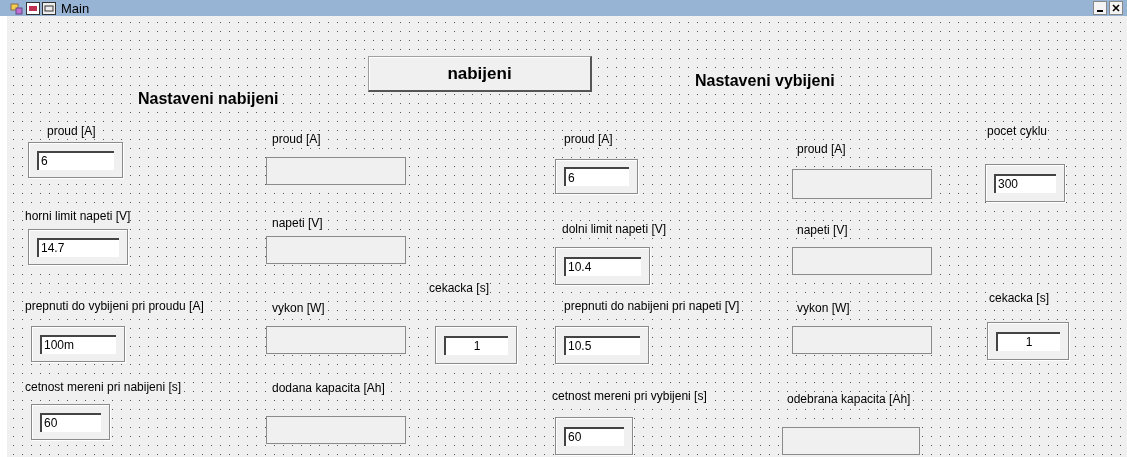  Describe the element at coordinates (114, 306) in the screenshot. I see `control-label: prepnuti do vybijeni pri proudu [A]` at that location.